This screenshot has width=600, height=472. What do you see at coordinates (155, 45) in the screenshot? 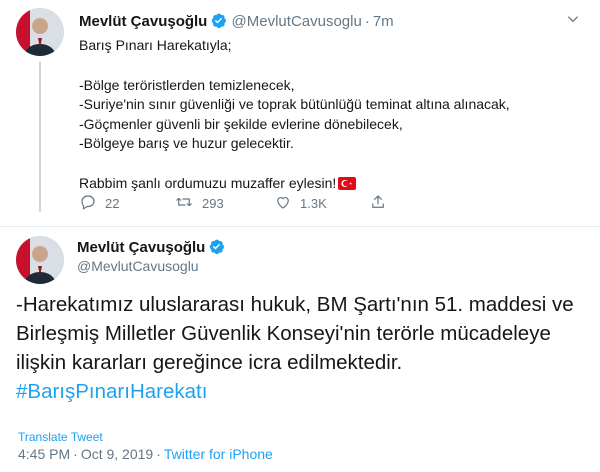
I see `tweet-line: Barış Pınarı Harekatıyla;` at bounding box center [155, 45].